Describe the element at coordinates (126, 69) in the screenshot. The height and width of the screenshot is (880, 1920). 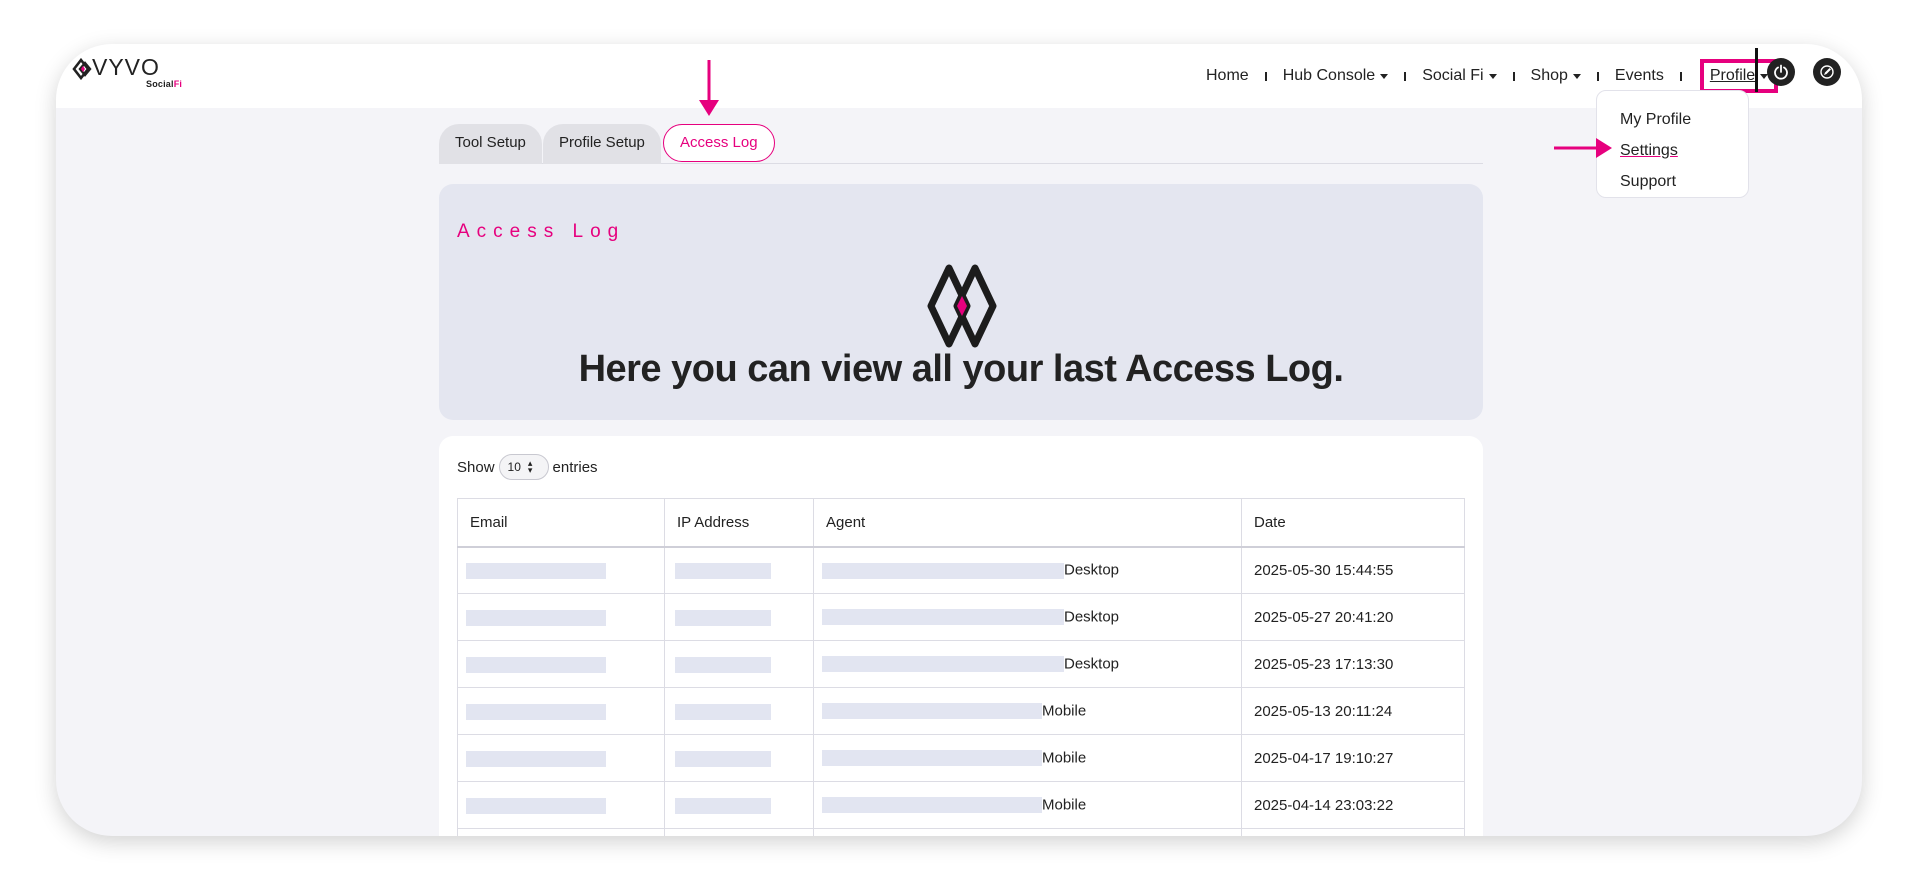
I see `vyvo-wordmark: VYVO` at that location.